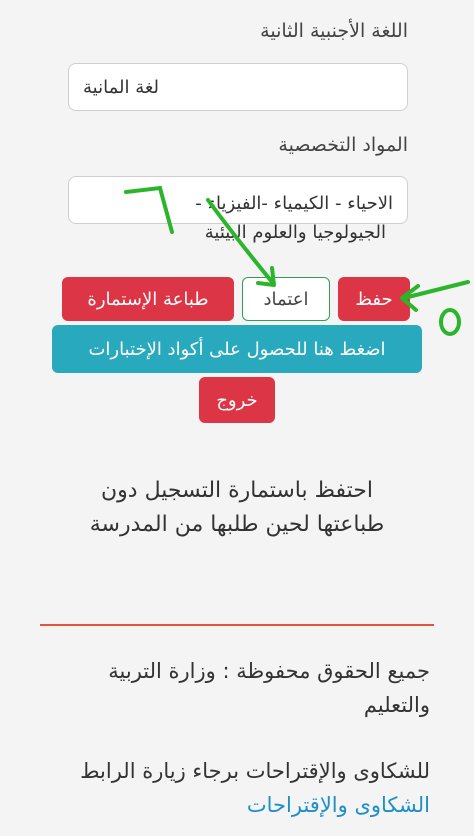 Image resolution: width=474 pixels, height=836 pixels. What do you see at coordinates (343, 145) in the screenshot?
I see `specialization-label: المواد التخصصية` at bounding box center [343, 145].